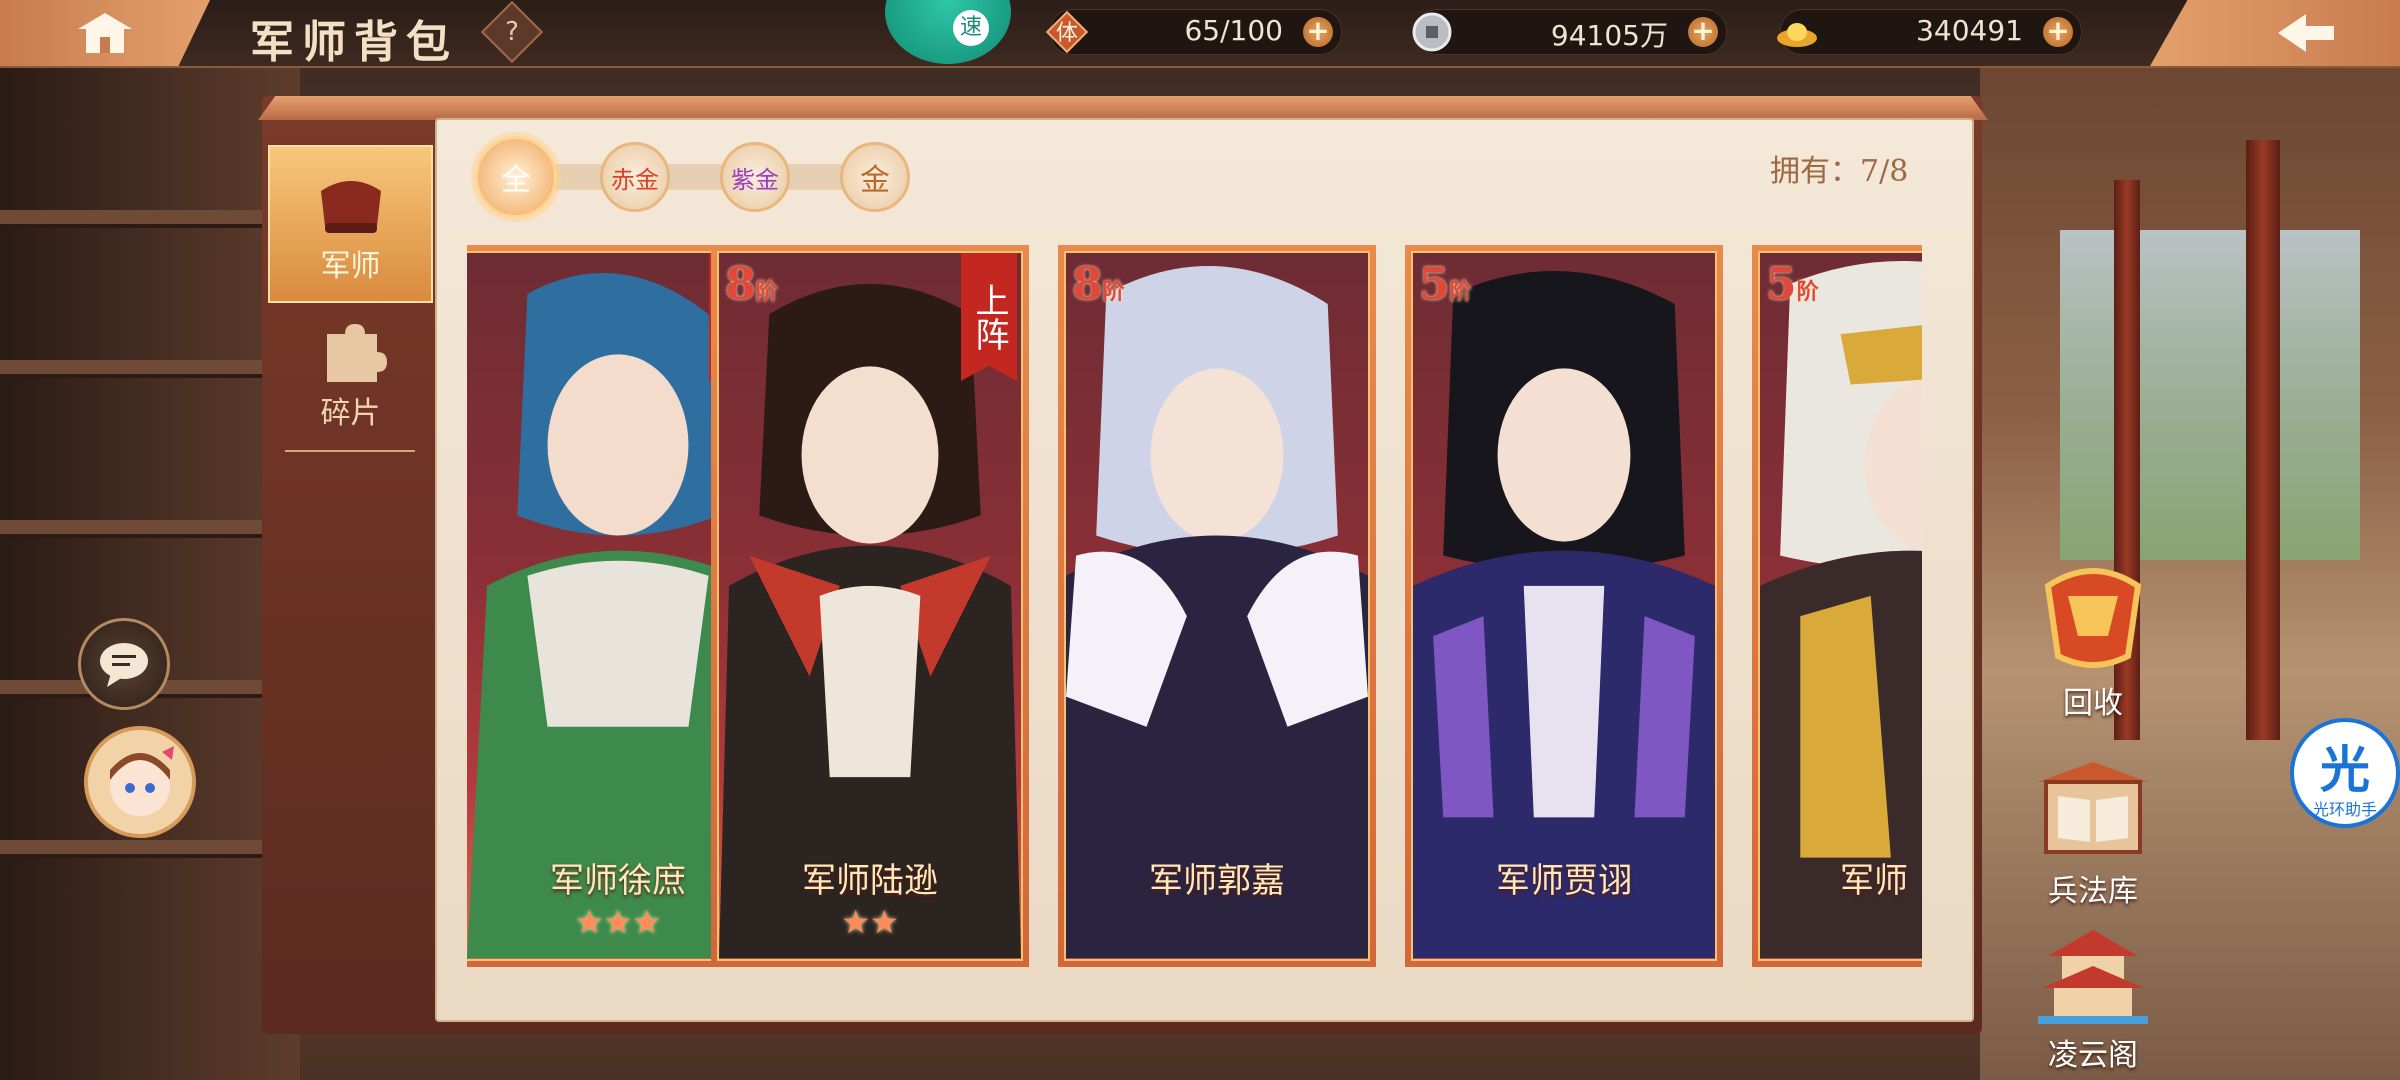  What do you see at coordinates (150, 570) in the screenshot?
I see `background-bookshelf` at bounding box center [150, 570].